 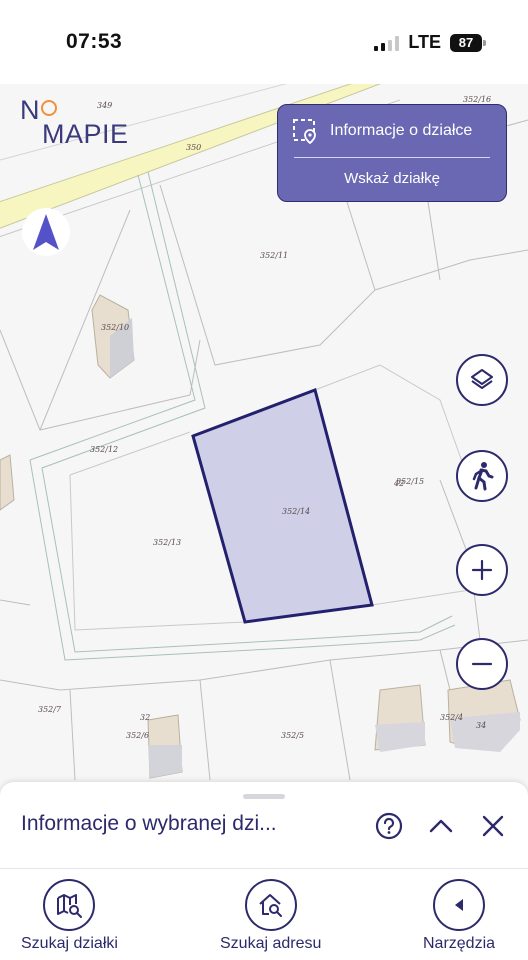 I want to click on close-button, so click(x=493, y=826).